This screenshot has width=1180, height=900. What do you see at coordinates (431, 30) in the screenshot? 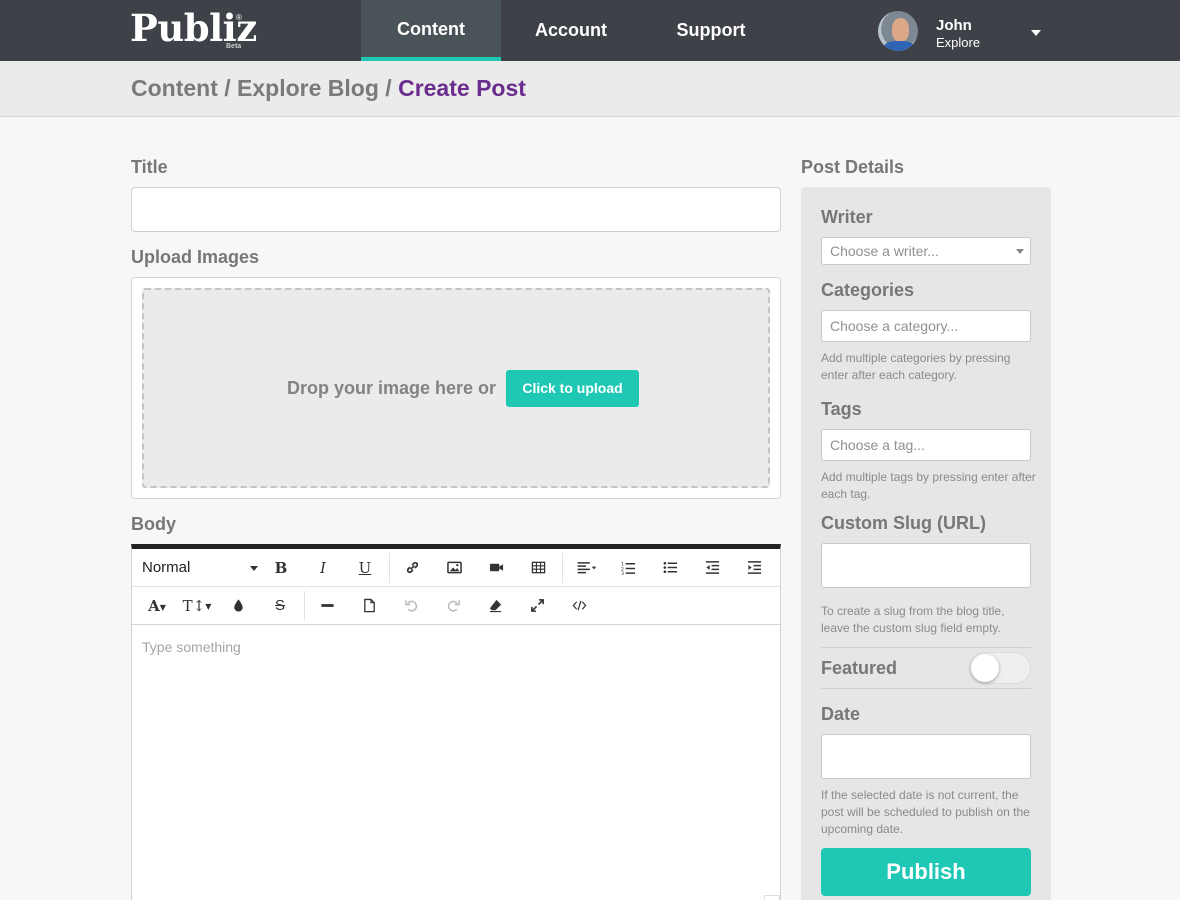
I see `tab-content: Content` at bounding box center [431, 30].